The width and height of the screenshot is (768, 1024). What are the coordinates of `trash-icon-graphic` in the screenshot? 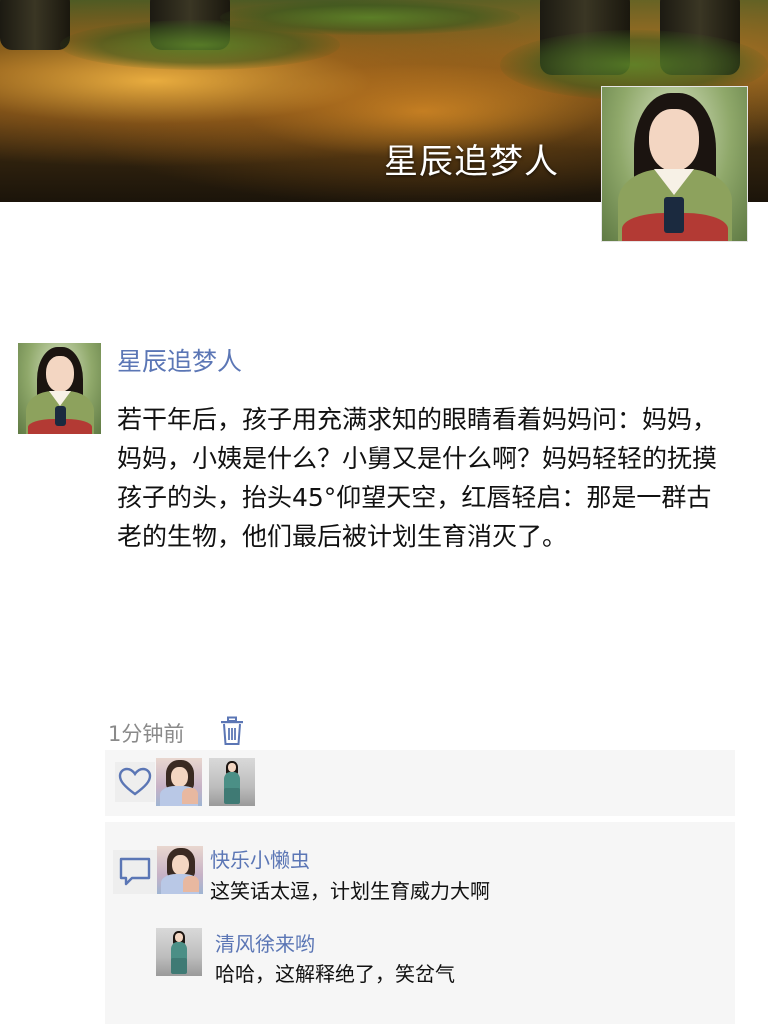 It's located at (232, 730).